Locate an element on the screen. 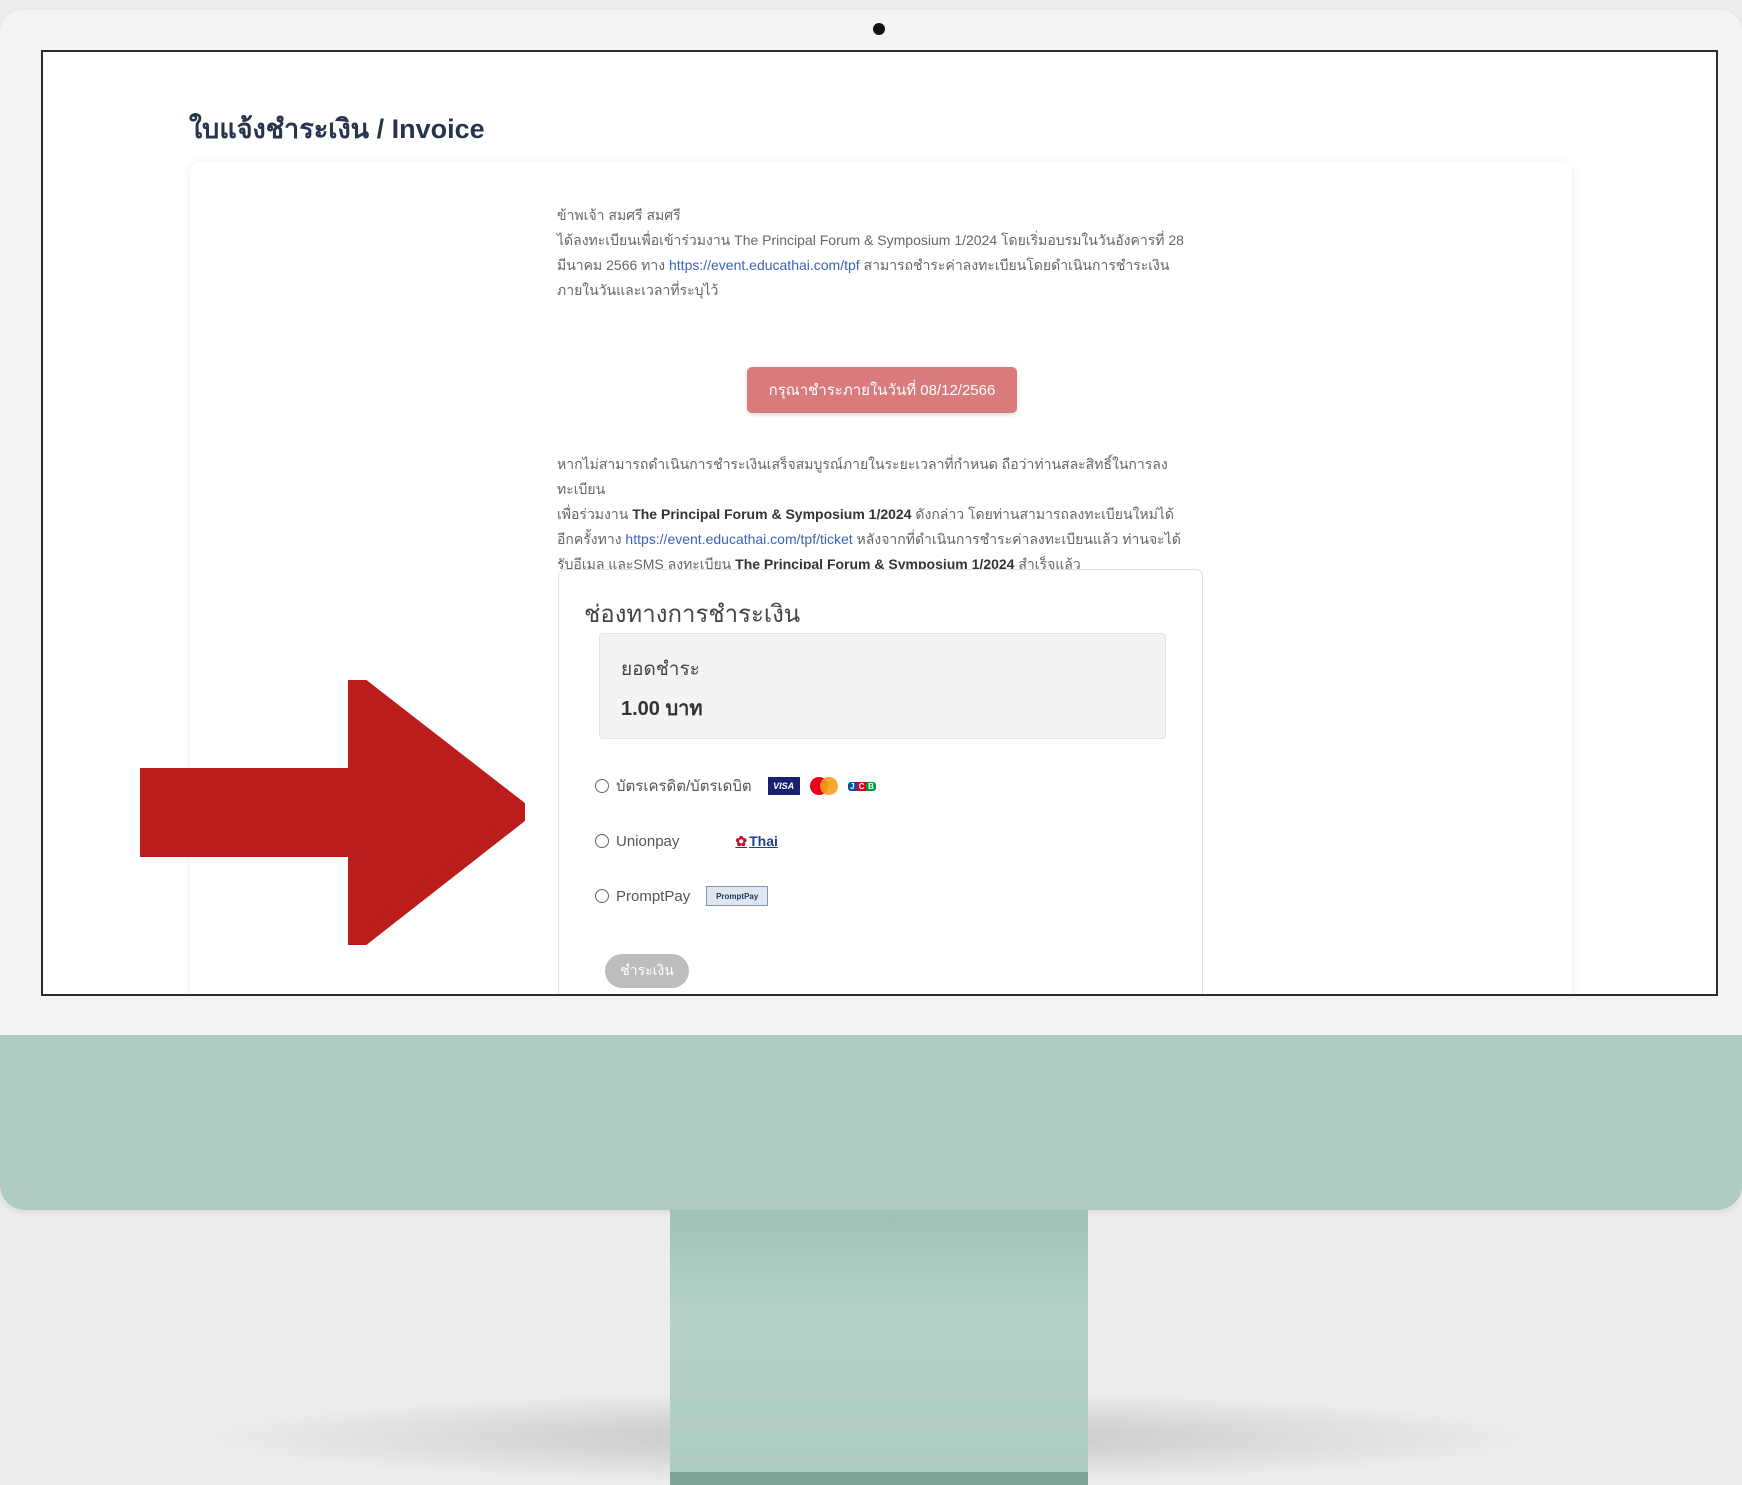  notice-segment: อีกครั้งทาง is located at coordinates (591, 539).